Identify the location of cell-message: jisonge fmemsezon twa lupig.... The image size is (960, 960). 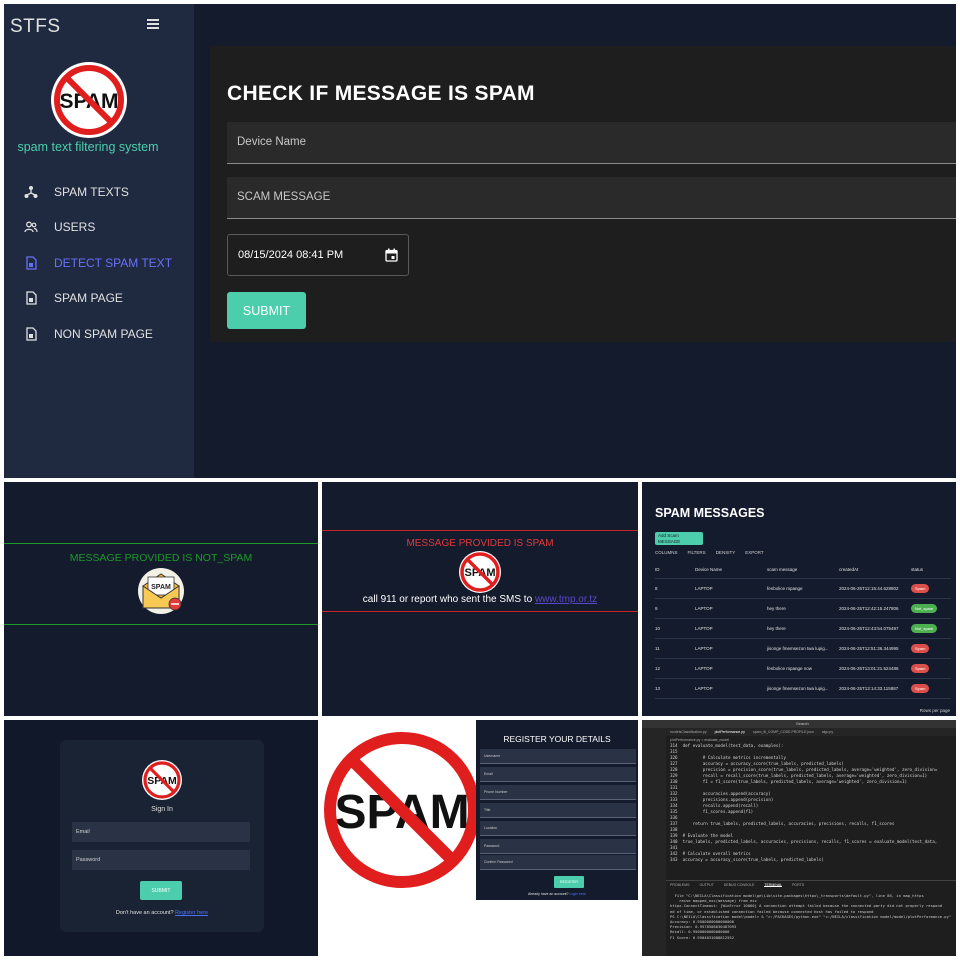
(803, 648).